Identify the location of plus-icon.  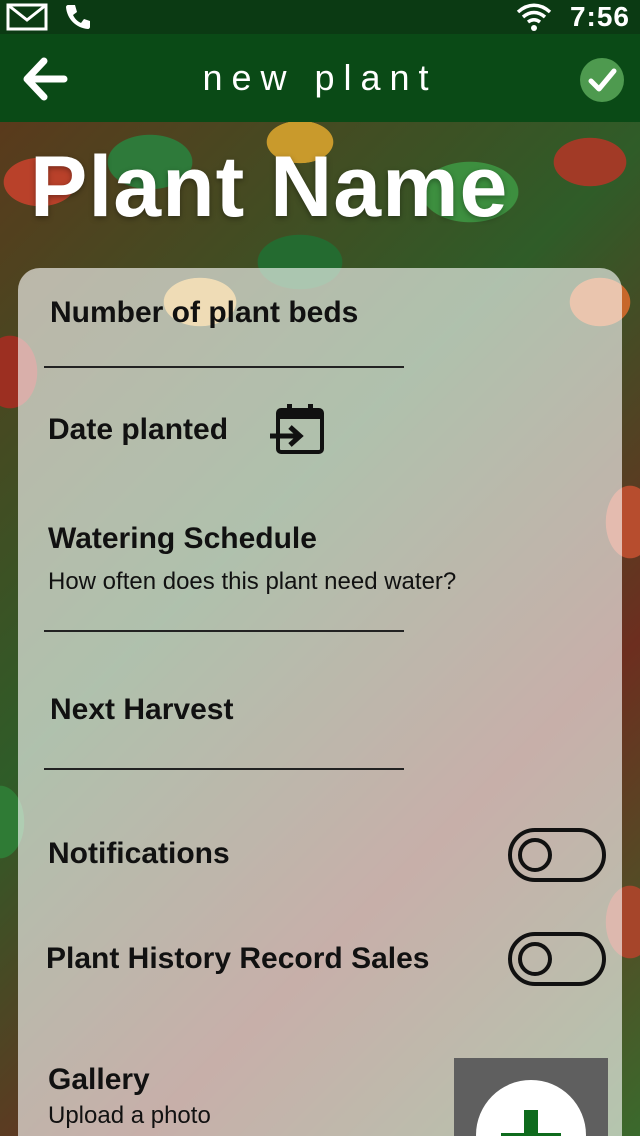
(531, 1108).